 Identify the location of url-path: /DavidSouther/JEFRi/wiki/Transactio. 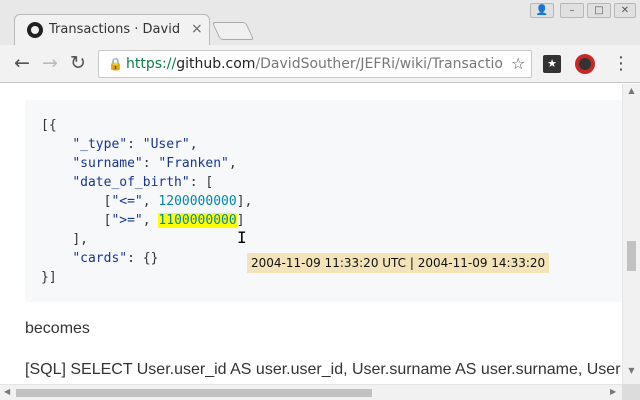
(379, 64).